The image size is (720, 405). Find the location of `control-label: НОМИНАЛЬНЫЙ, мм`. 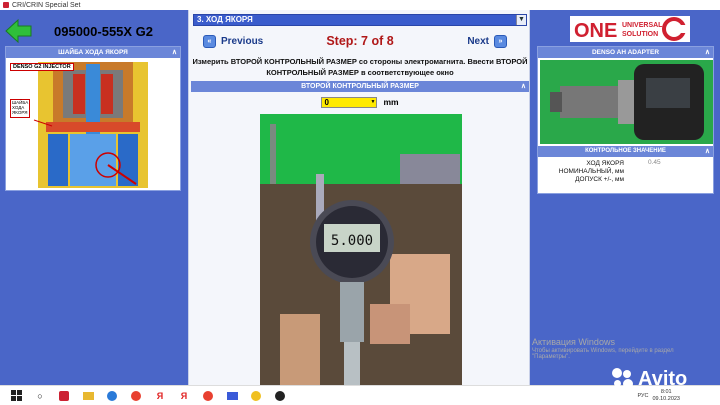

control-label: НОМИНАЛЬНЫЙ, мм is located at coordinates (591, 171).